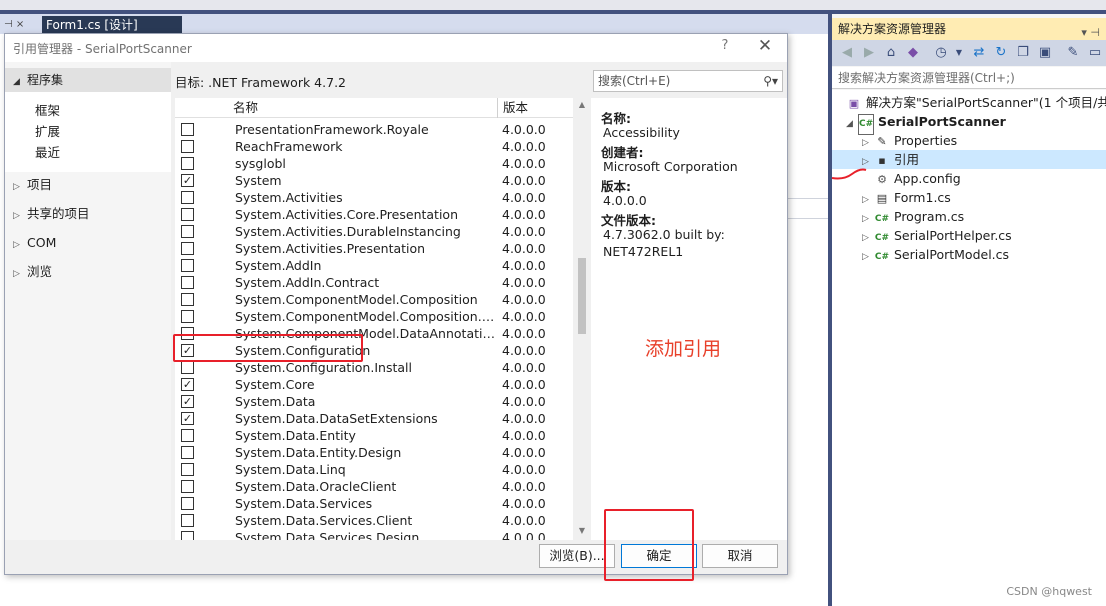  What do you see at coordinates (88, 301) in the screenshot?
I see `dialog-nav: ◢ 程序集 框架 扩展 最近 ▷ 项目 ▷ 共享的项目 ▷ COM ▷ 浏览` at bounding box center [88, 301].